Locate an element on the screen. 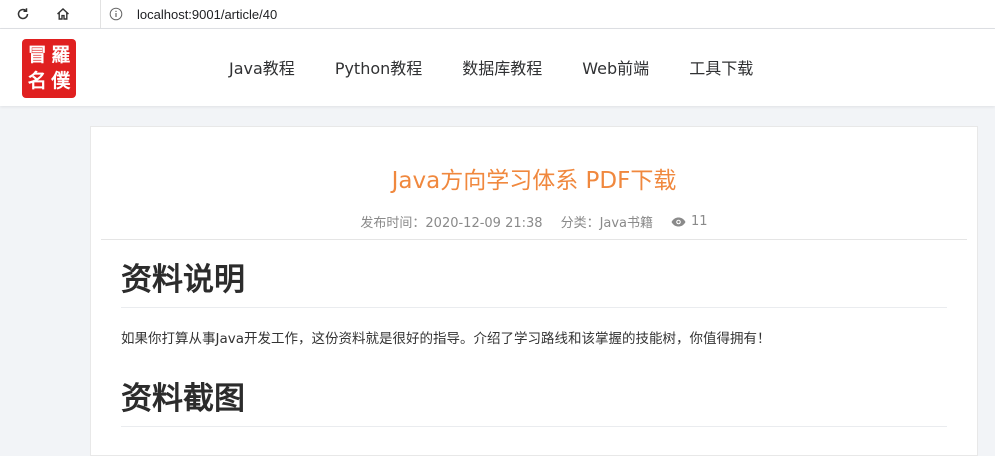 This screenshot has height=456, width=995. section-heading: 资料说明 is located at coordinates (183, 280).